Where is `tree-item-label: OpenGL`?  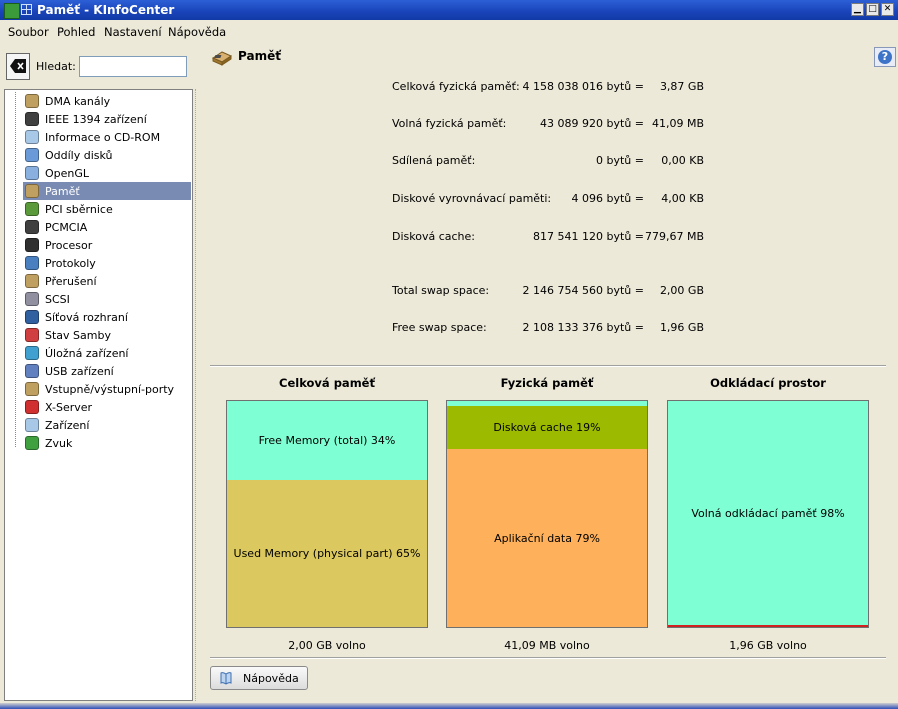
tree-item-label: OpenGL is located at coordinates (67, 173).